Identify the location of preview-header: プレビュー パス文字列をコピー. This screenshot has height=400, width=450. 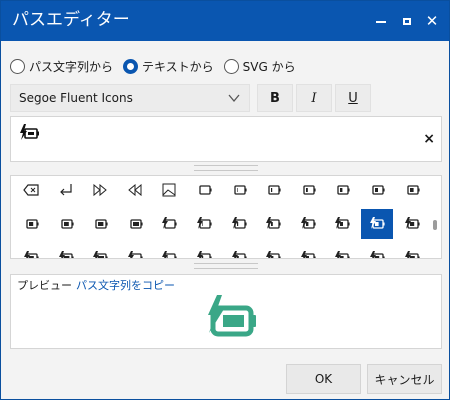
(96, 285).